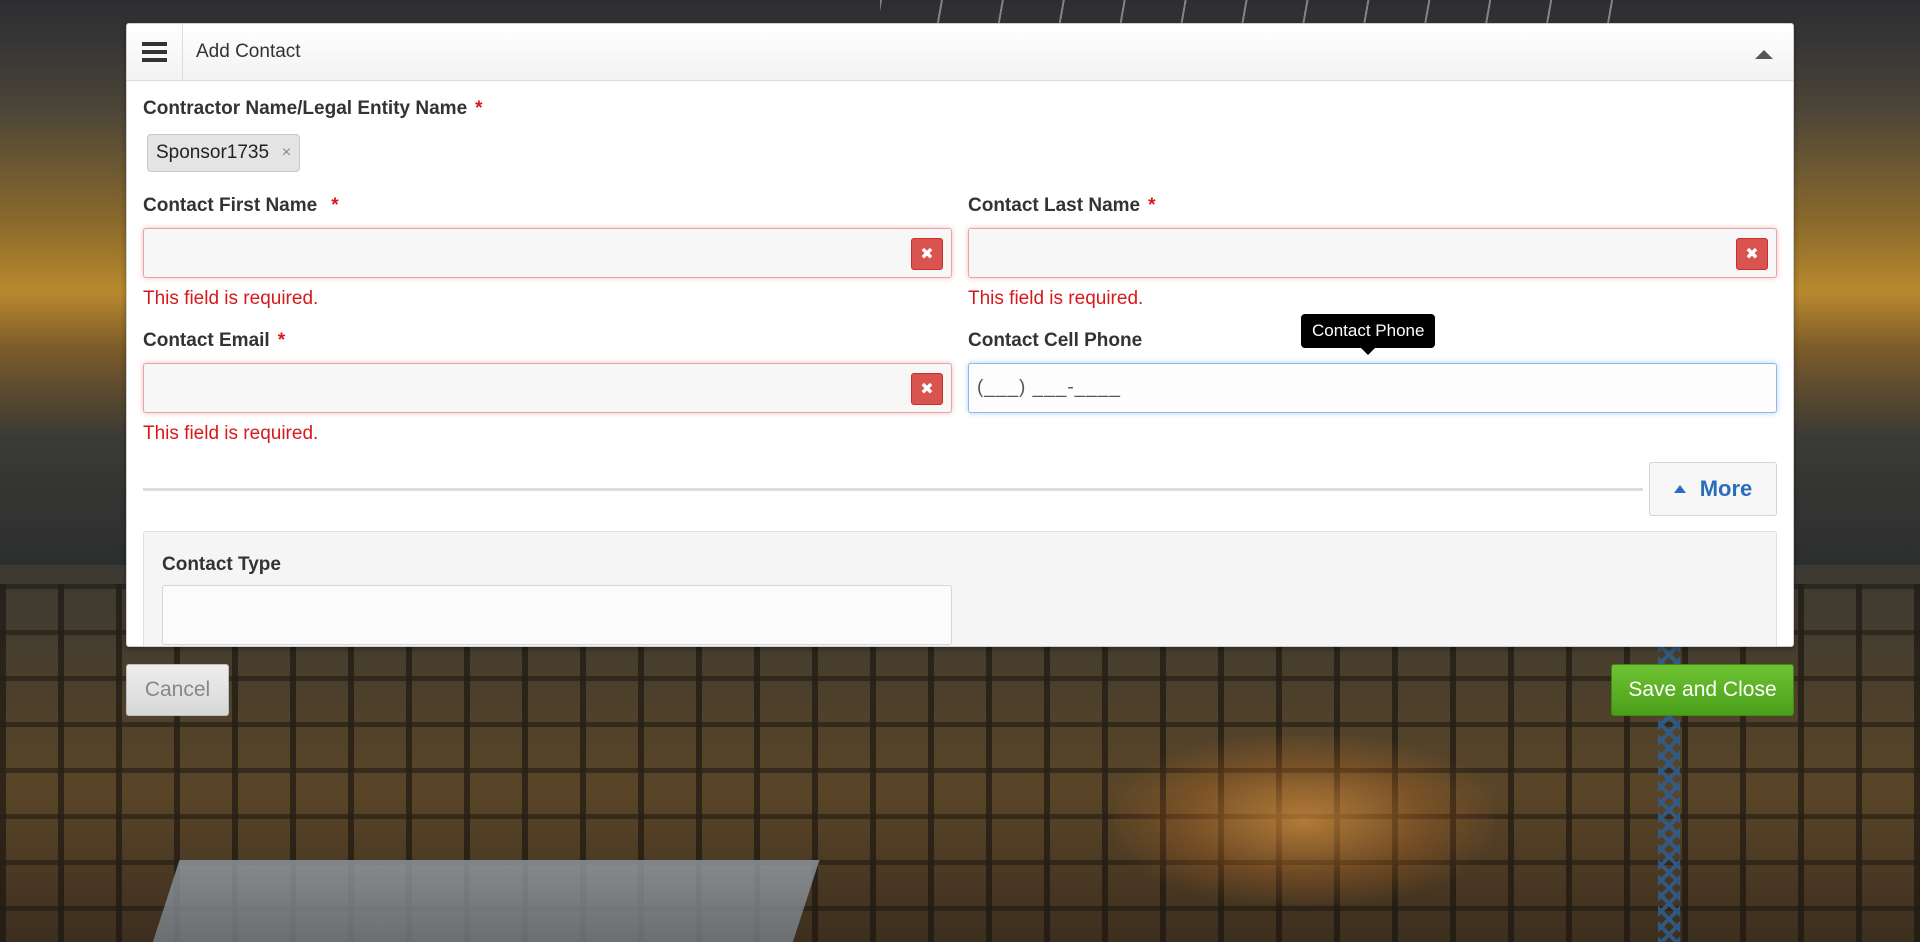 The width and height of the screenshot is (1920, 942). Describe the element at coordinates (231, 298) in the screenshot. I see `first-name-error: This field is required.` at that location.